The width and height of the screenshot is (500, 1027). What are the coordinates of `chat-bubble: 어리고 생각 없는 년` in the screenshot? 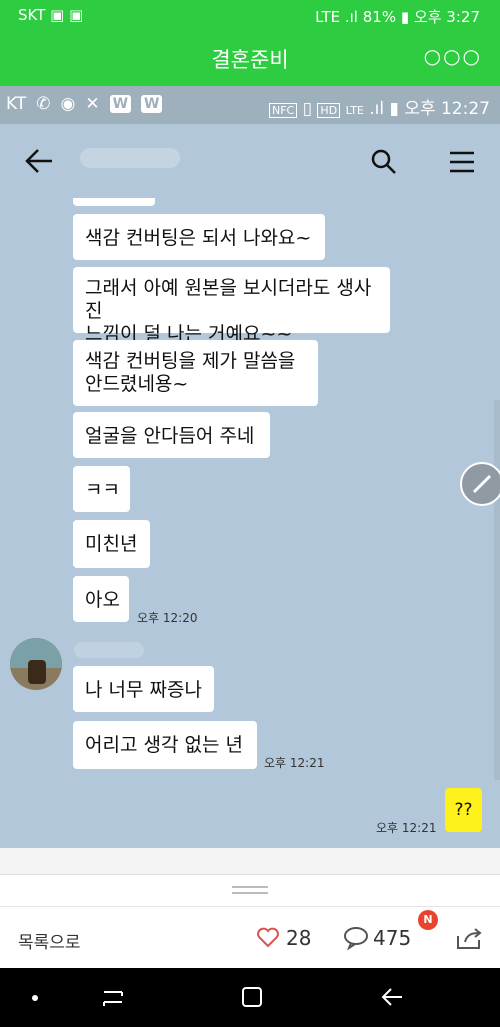 It's located at (165, 745).